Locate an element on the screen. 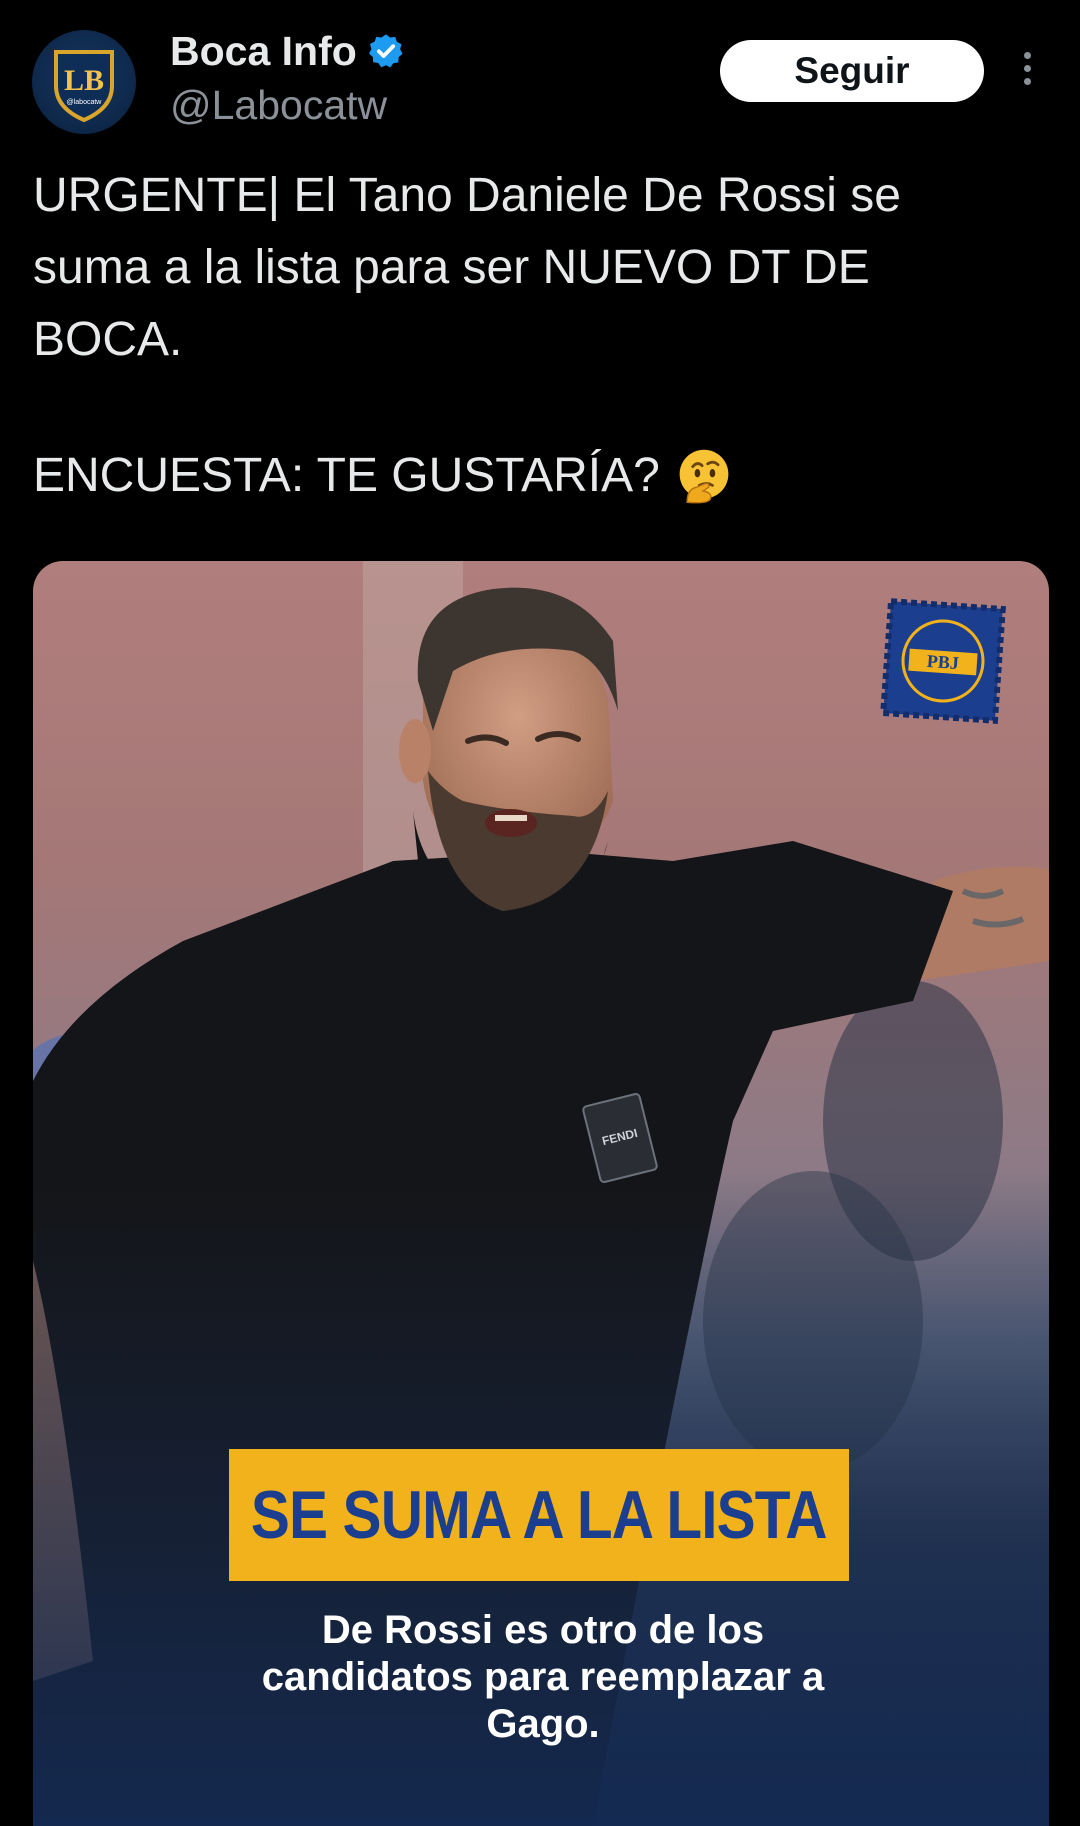 The height and width of the screenshot is (1826, 1080). account-handle: @Labocatw is located at coordinates (278, 105).